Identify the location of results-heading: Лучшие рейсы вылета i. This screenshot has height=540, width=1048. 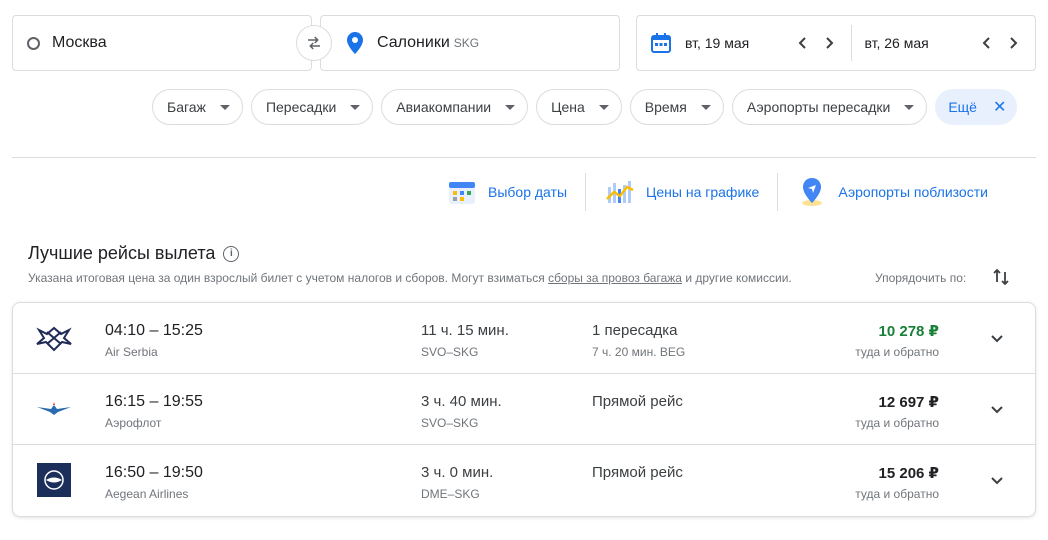
(134, 253).